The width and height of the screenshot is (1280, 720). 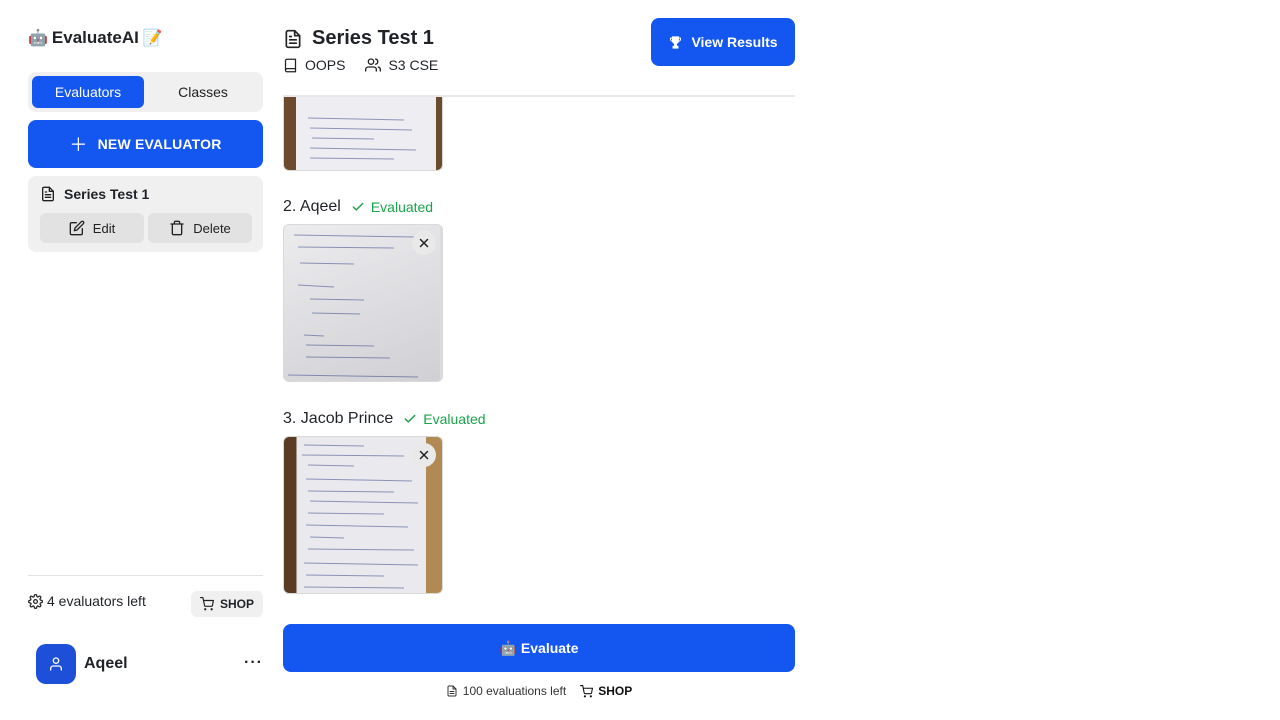 I want to click on submission-header: 3. Jacob Prince Evaluated, so click(x=384, y=419).